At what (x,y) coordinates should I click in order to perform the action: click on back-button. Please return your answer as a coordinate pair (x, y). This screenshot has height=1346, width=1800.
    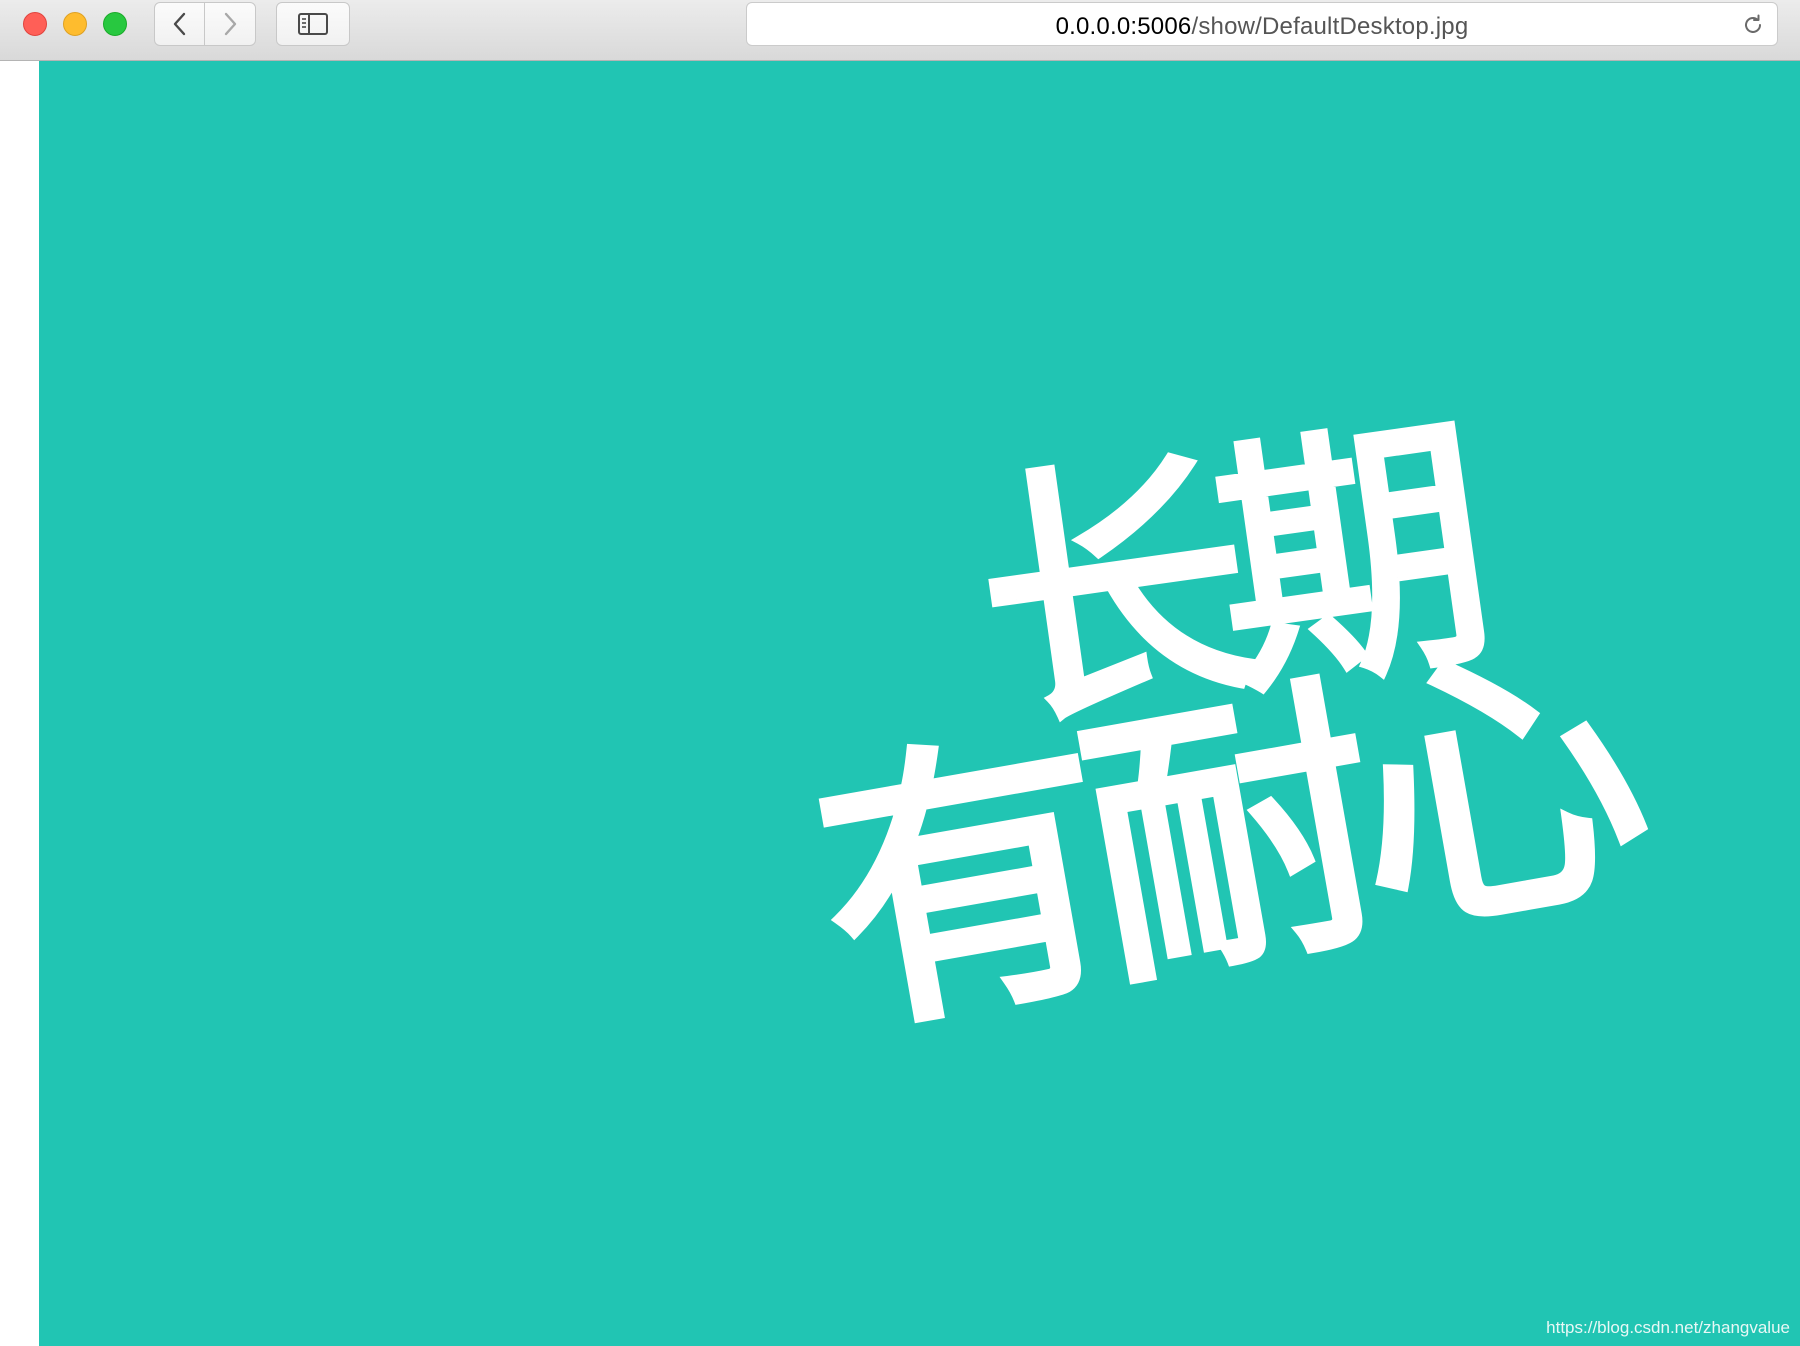
    Looking at the image, I should click on (179, 24).